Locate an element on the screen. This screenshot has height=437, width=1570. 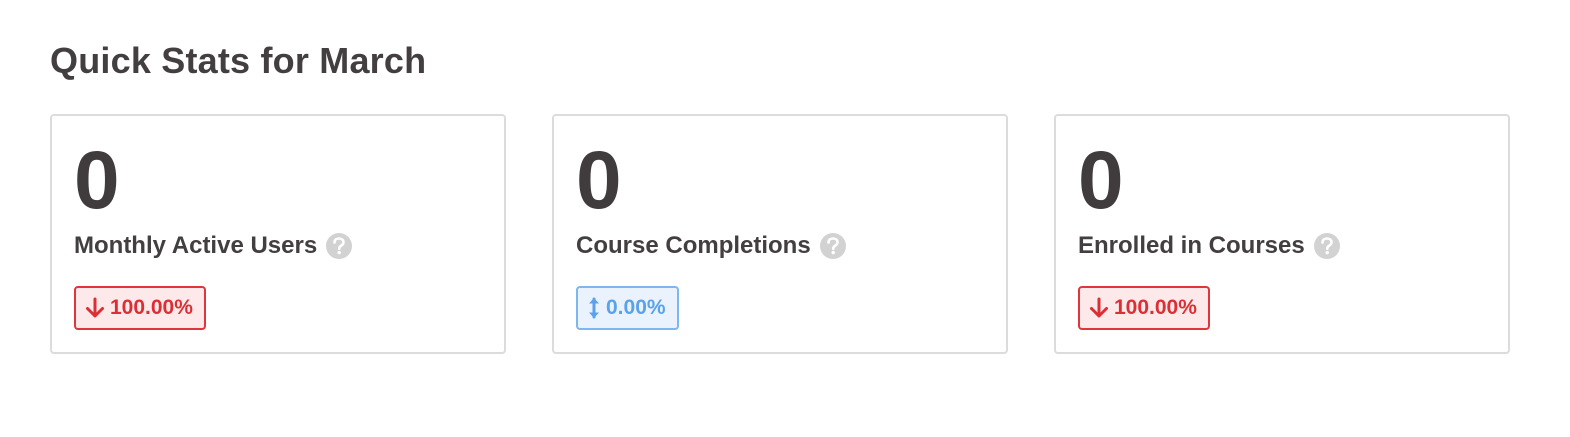
stat-label-row: Course Completions is located at coordinates (711, 246).